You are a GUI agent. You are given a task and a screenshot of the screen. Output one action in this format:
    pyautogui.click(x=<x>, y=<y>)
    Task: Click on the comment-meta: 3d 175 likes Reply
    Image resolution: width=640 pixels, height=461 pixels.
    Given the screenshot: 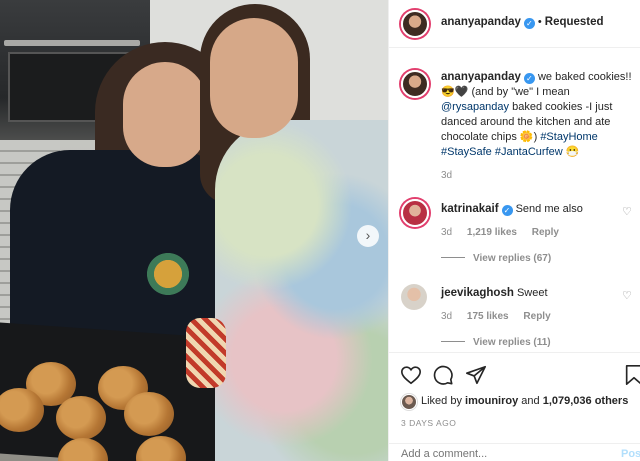 What is the action you would take?
    pyautogui.click(x=502, y=316)
    